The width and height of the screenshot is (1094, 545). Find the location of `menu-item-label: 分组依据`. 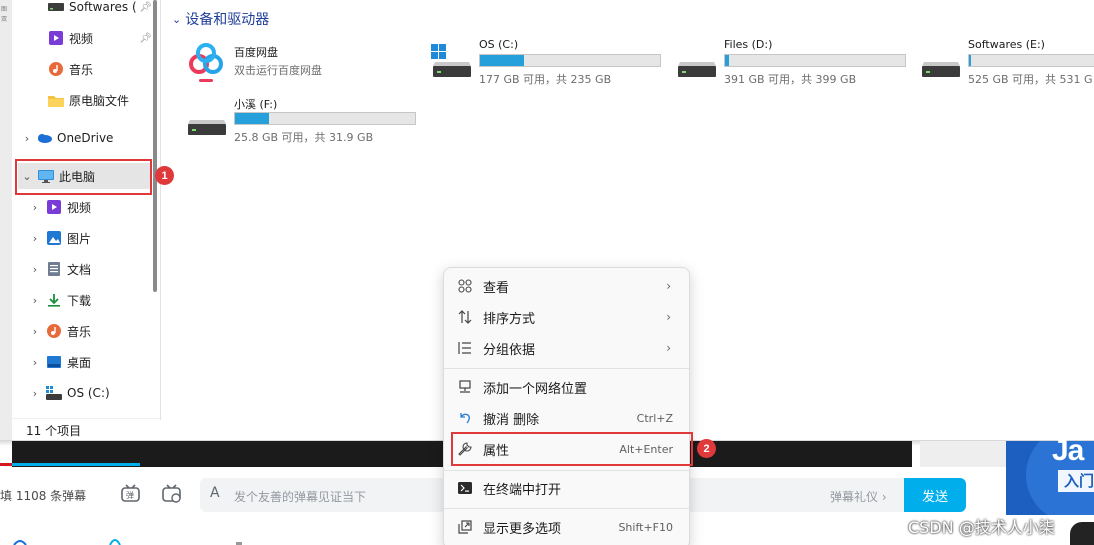

menu-item-label: 分组依据 is located at coordinates (509, 350).